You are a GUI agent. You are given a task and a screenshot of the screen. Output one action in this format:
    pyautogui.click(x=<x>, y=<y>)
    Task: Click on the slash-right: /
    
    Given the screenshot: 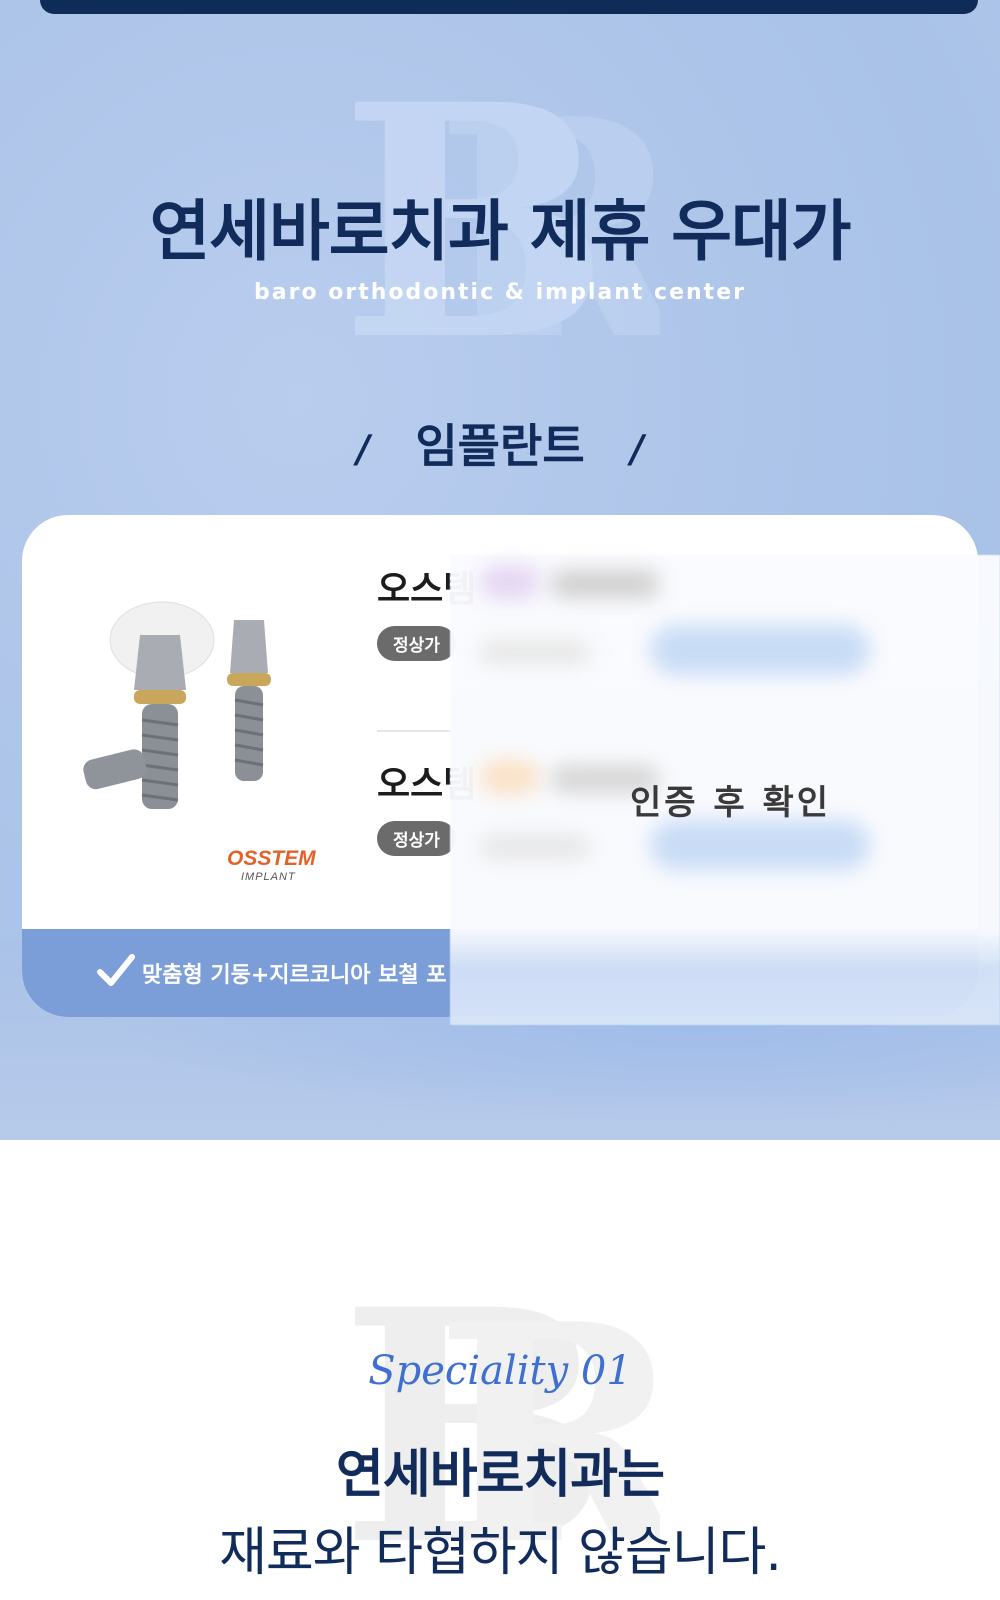 What is the action you would take?
    pyautogui.click(x=636, y=449)
    